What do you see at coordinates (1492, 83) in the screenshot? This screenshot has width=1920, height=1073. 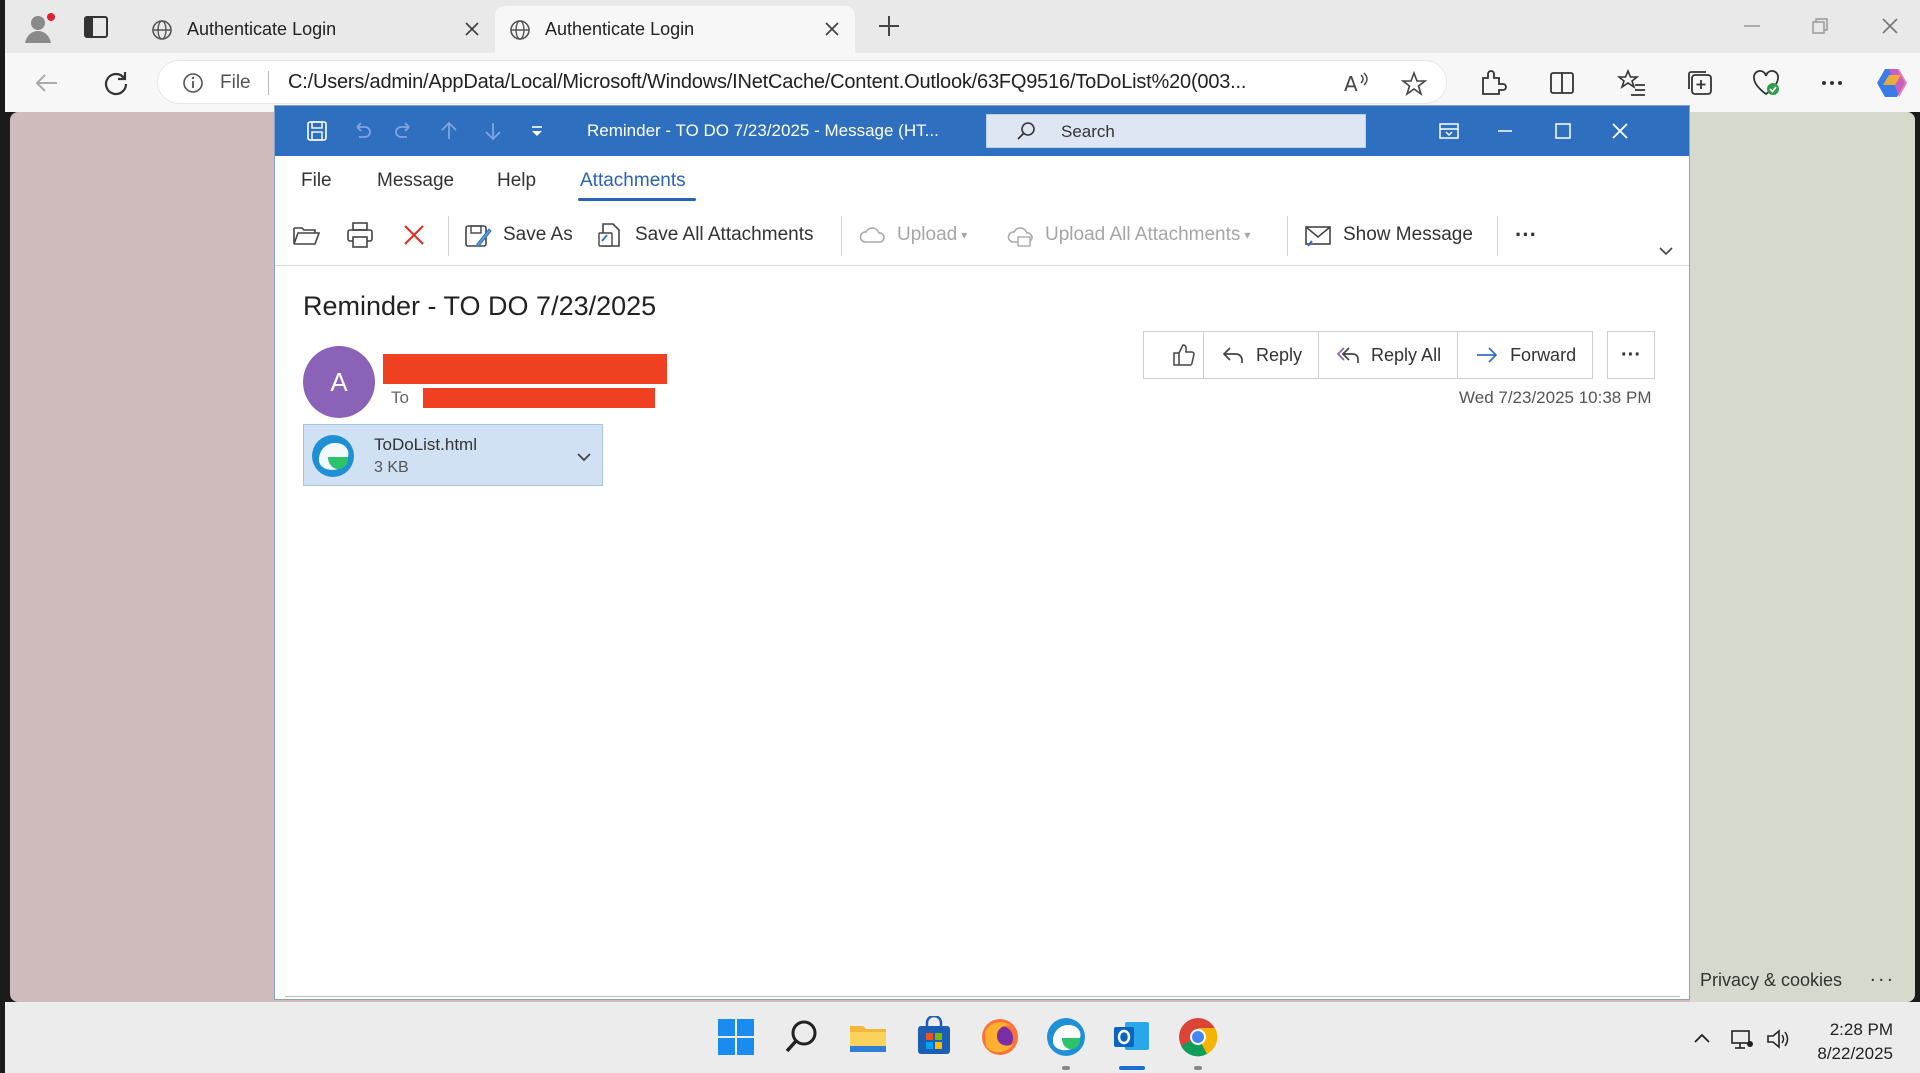 I see `extensions-icon` at bounding box center [1492, 83].